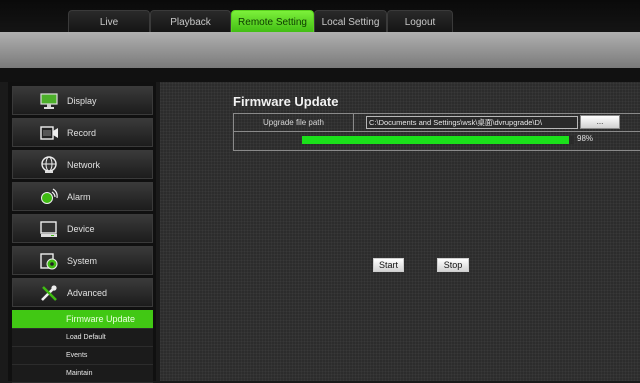 The image size is (640, 383). Describe the element at coordinates (82, 374) in the screenshot. I see `sidebar-subitem-maintain: Maintain` at that location.